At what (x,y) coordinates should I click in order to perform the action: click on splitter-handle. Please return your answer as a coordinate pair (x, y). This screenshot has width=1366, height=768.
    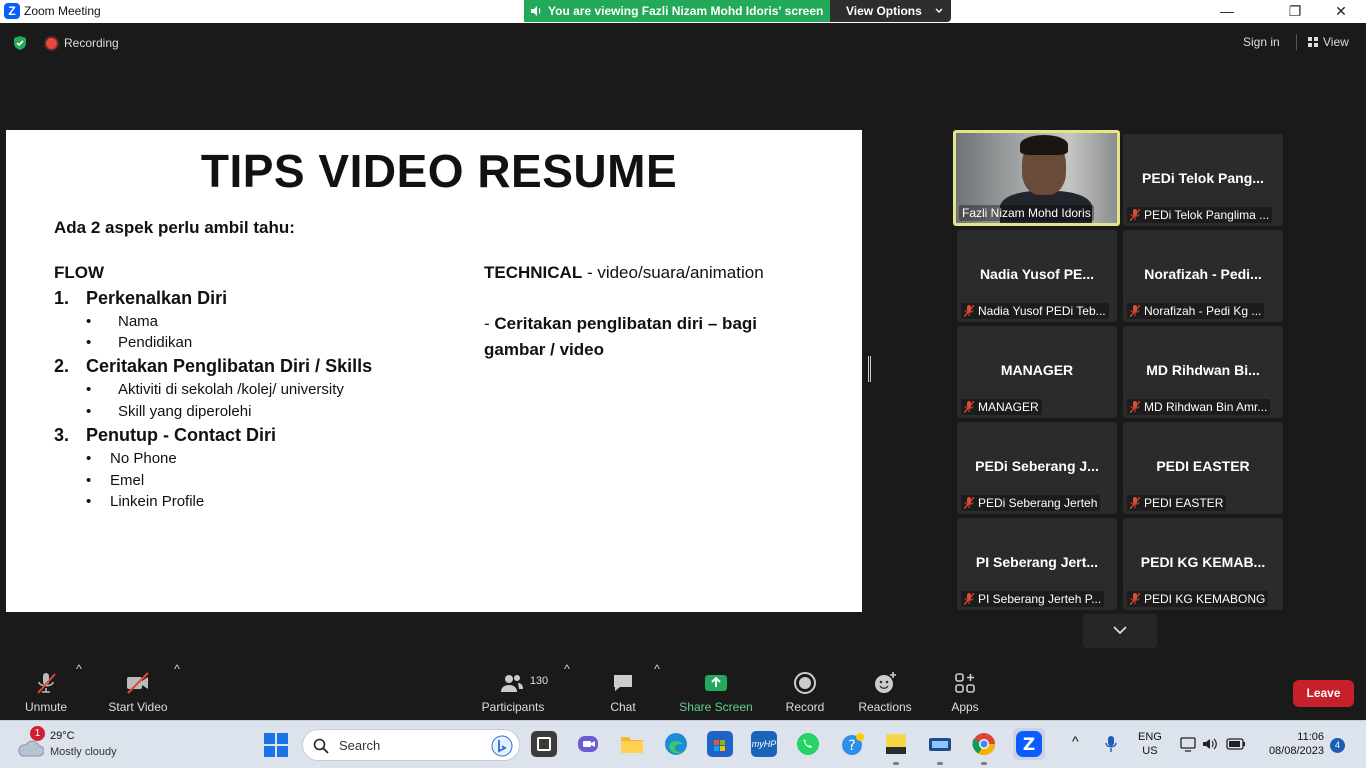
    Looking at the image, I should click on (869, 369).